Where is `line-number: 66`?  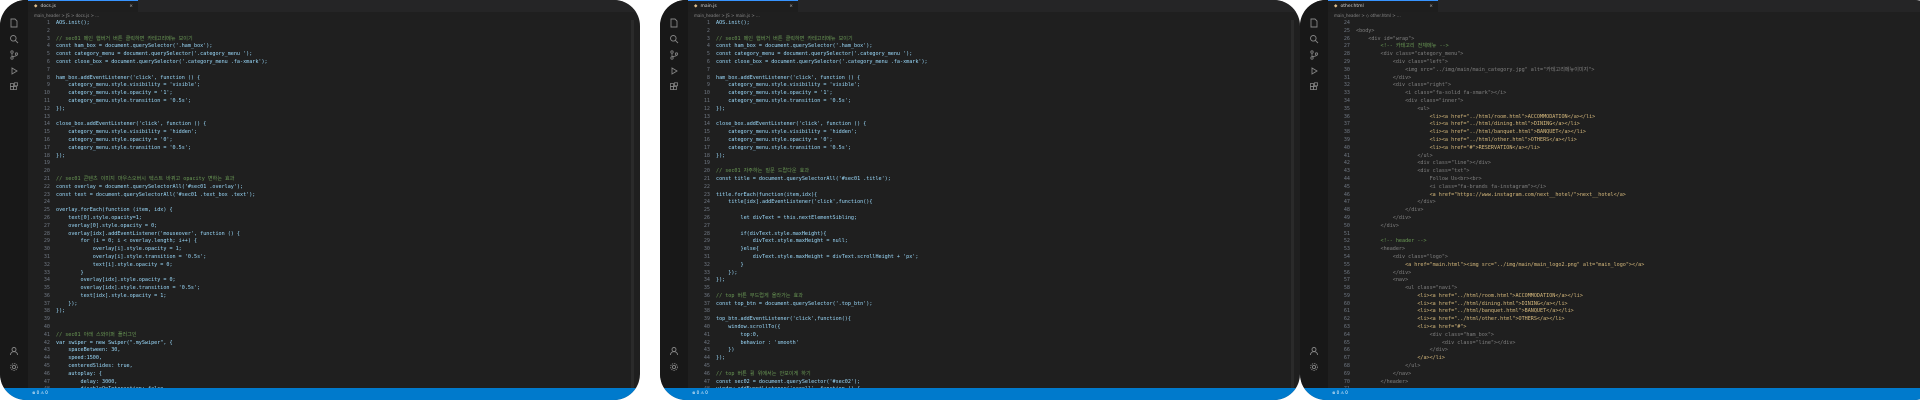
line-number: 66 is located at coordinates (1346, 350).